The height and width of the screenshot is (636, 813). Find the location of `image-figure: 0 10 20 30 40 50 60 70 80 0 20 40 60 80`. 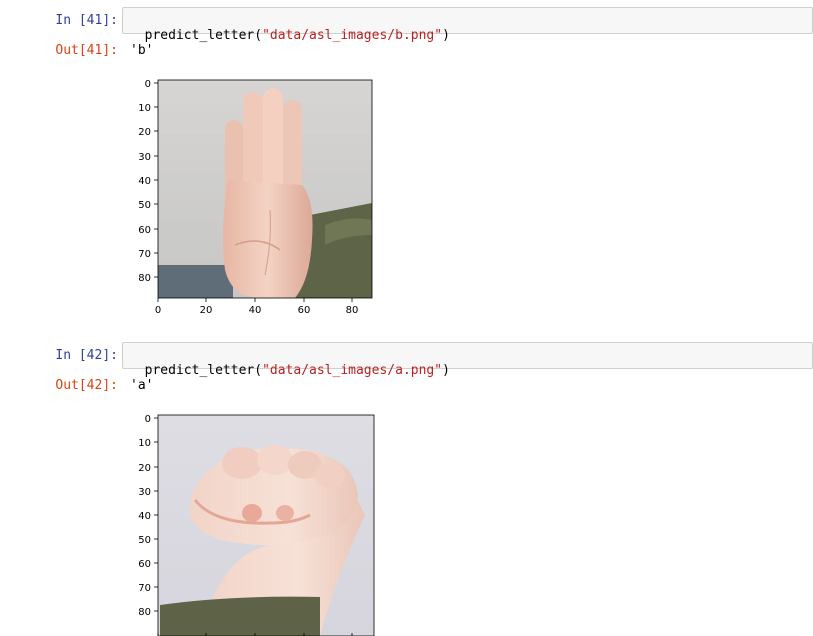

image-figure: 0 10 20 30 40 50 60 70 80 0 20 40 60 80 is located at coordinates (255, 195).